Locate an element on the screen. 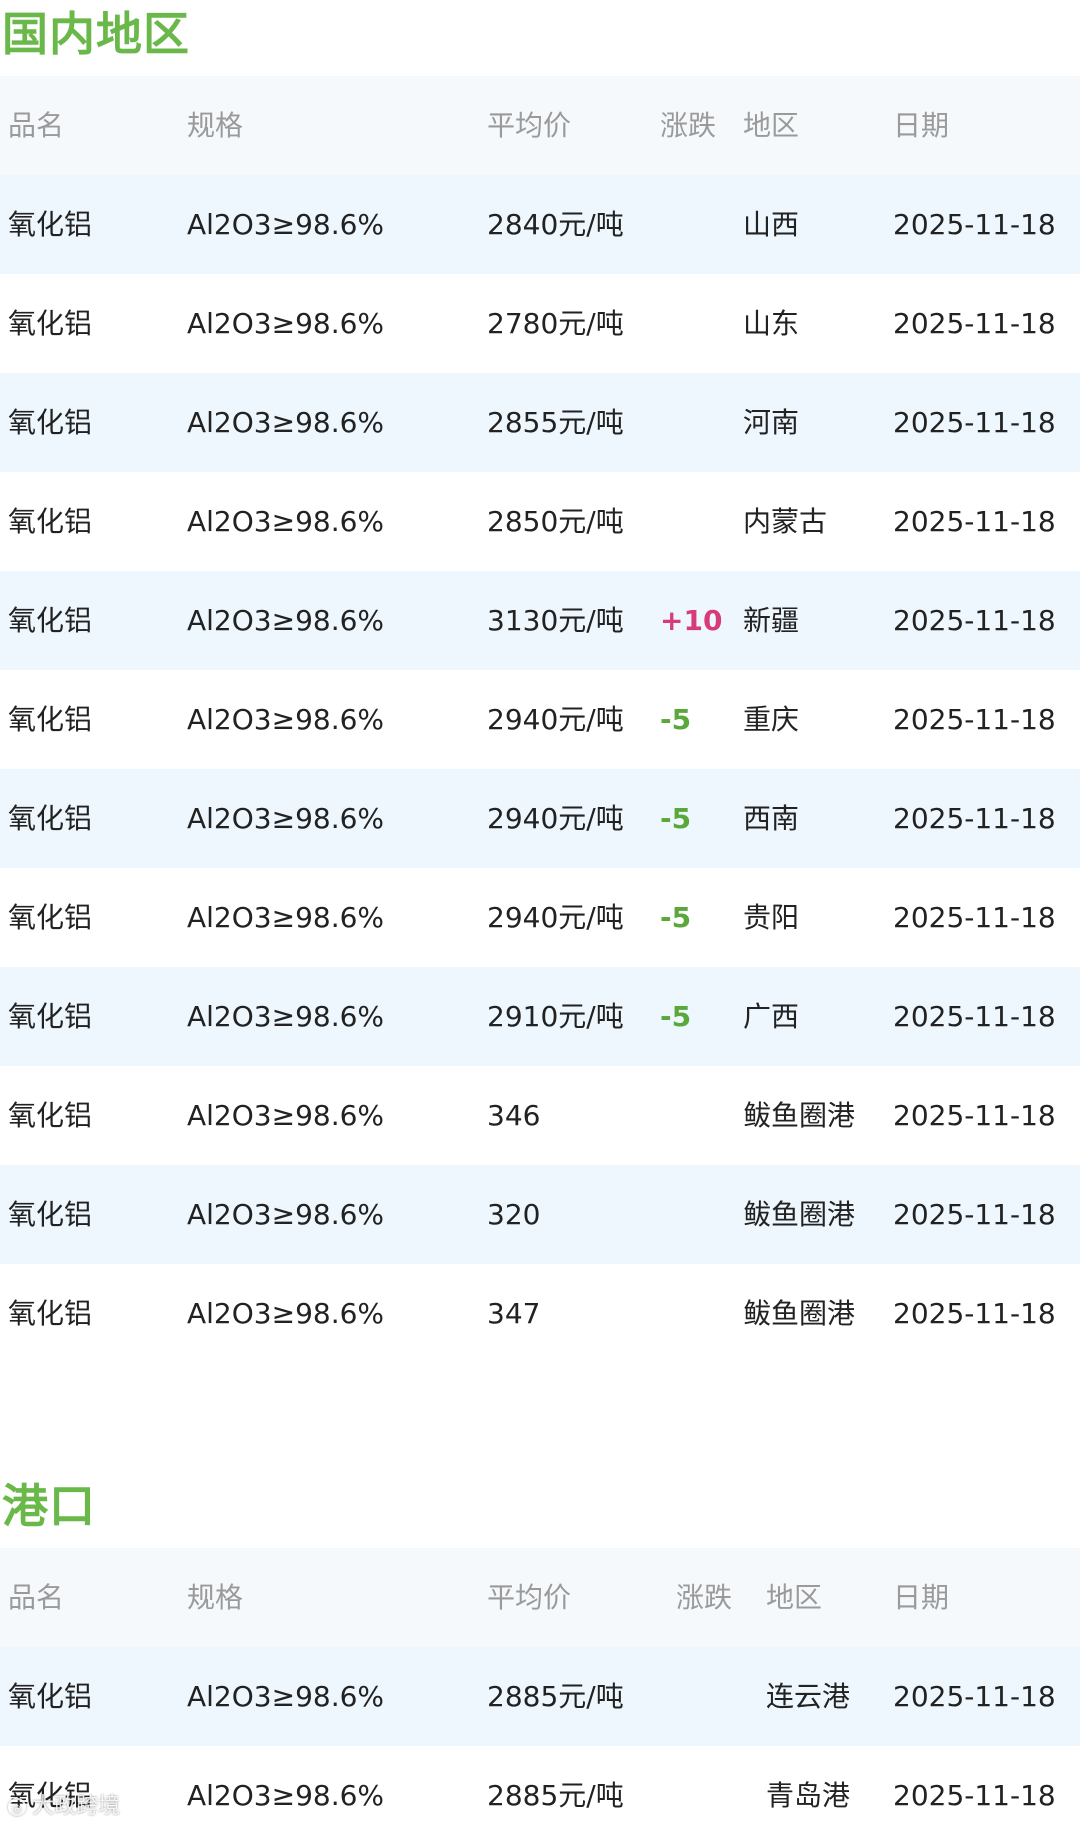 This screenshot has height=1845, width=1080. cell-price: 2910元/吨 is located at coordinates (555, 1016).